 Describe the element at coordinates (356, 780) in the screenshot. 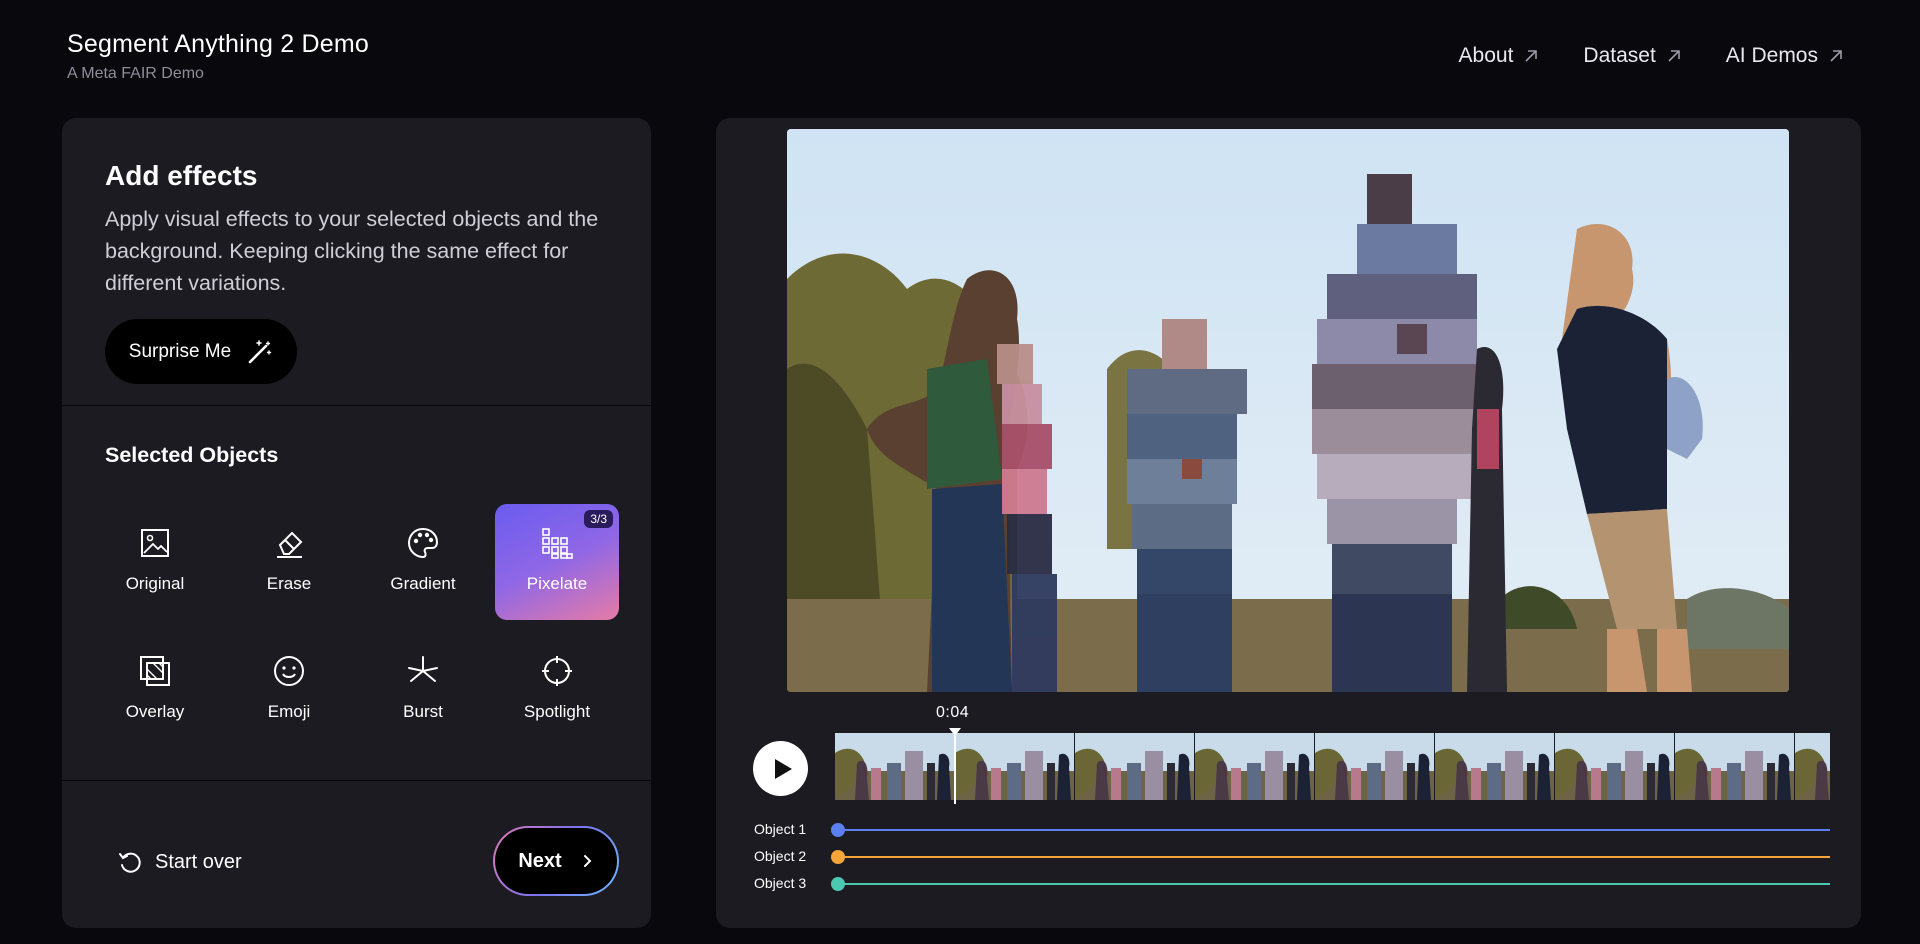

I see `footer-divider` at that location.